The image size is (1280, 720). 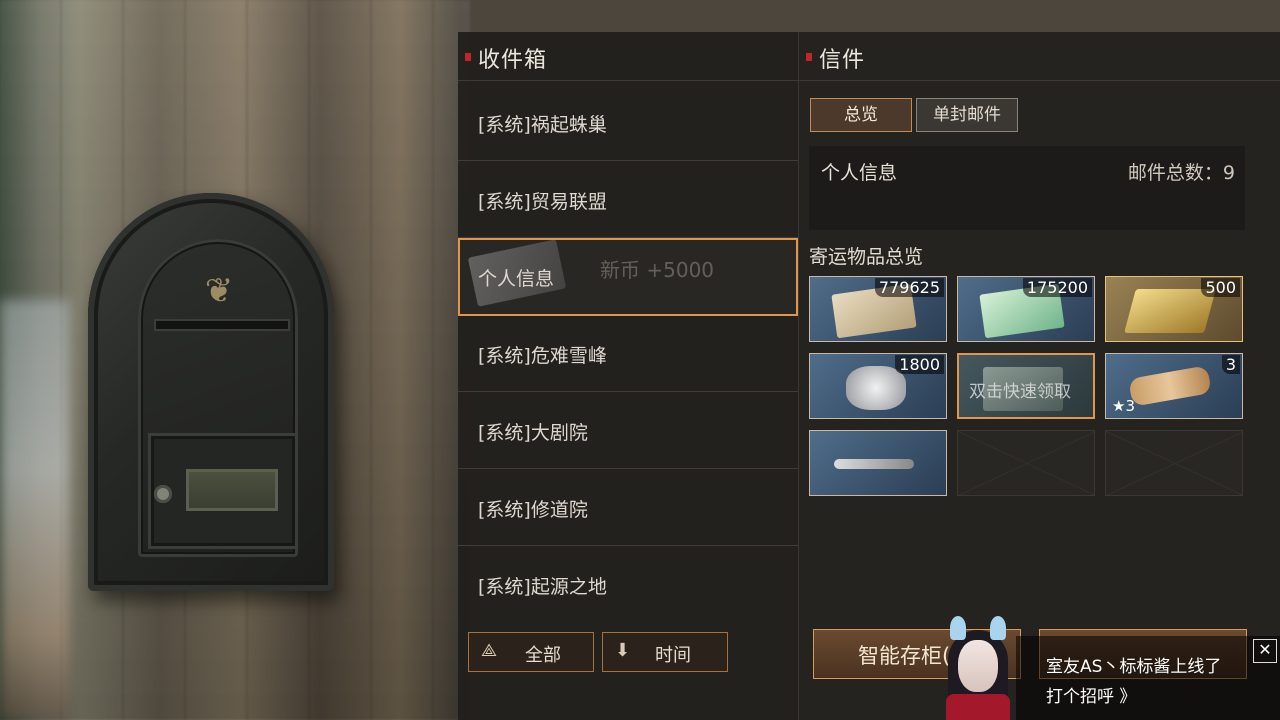 I want to click on mail-item-label: [系统]危难雪峰, so click(x=542, y=356).